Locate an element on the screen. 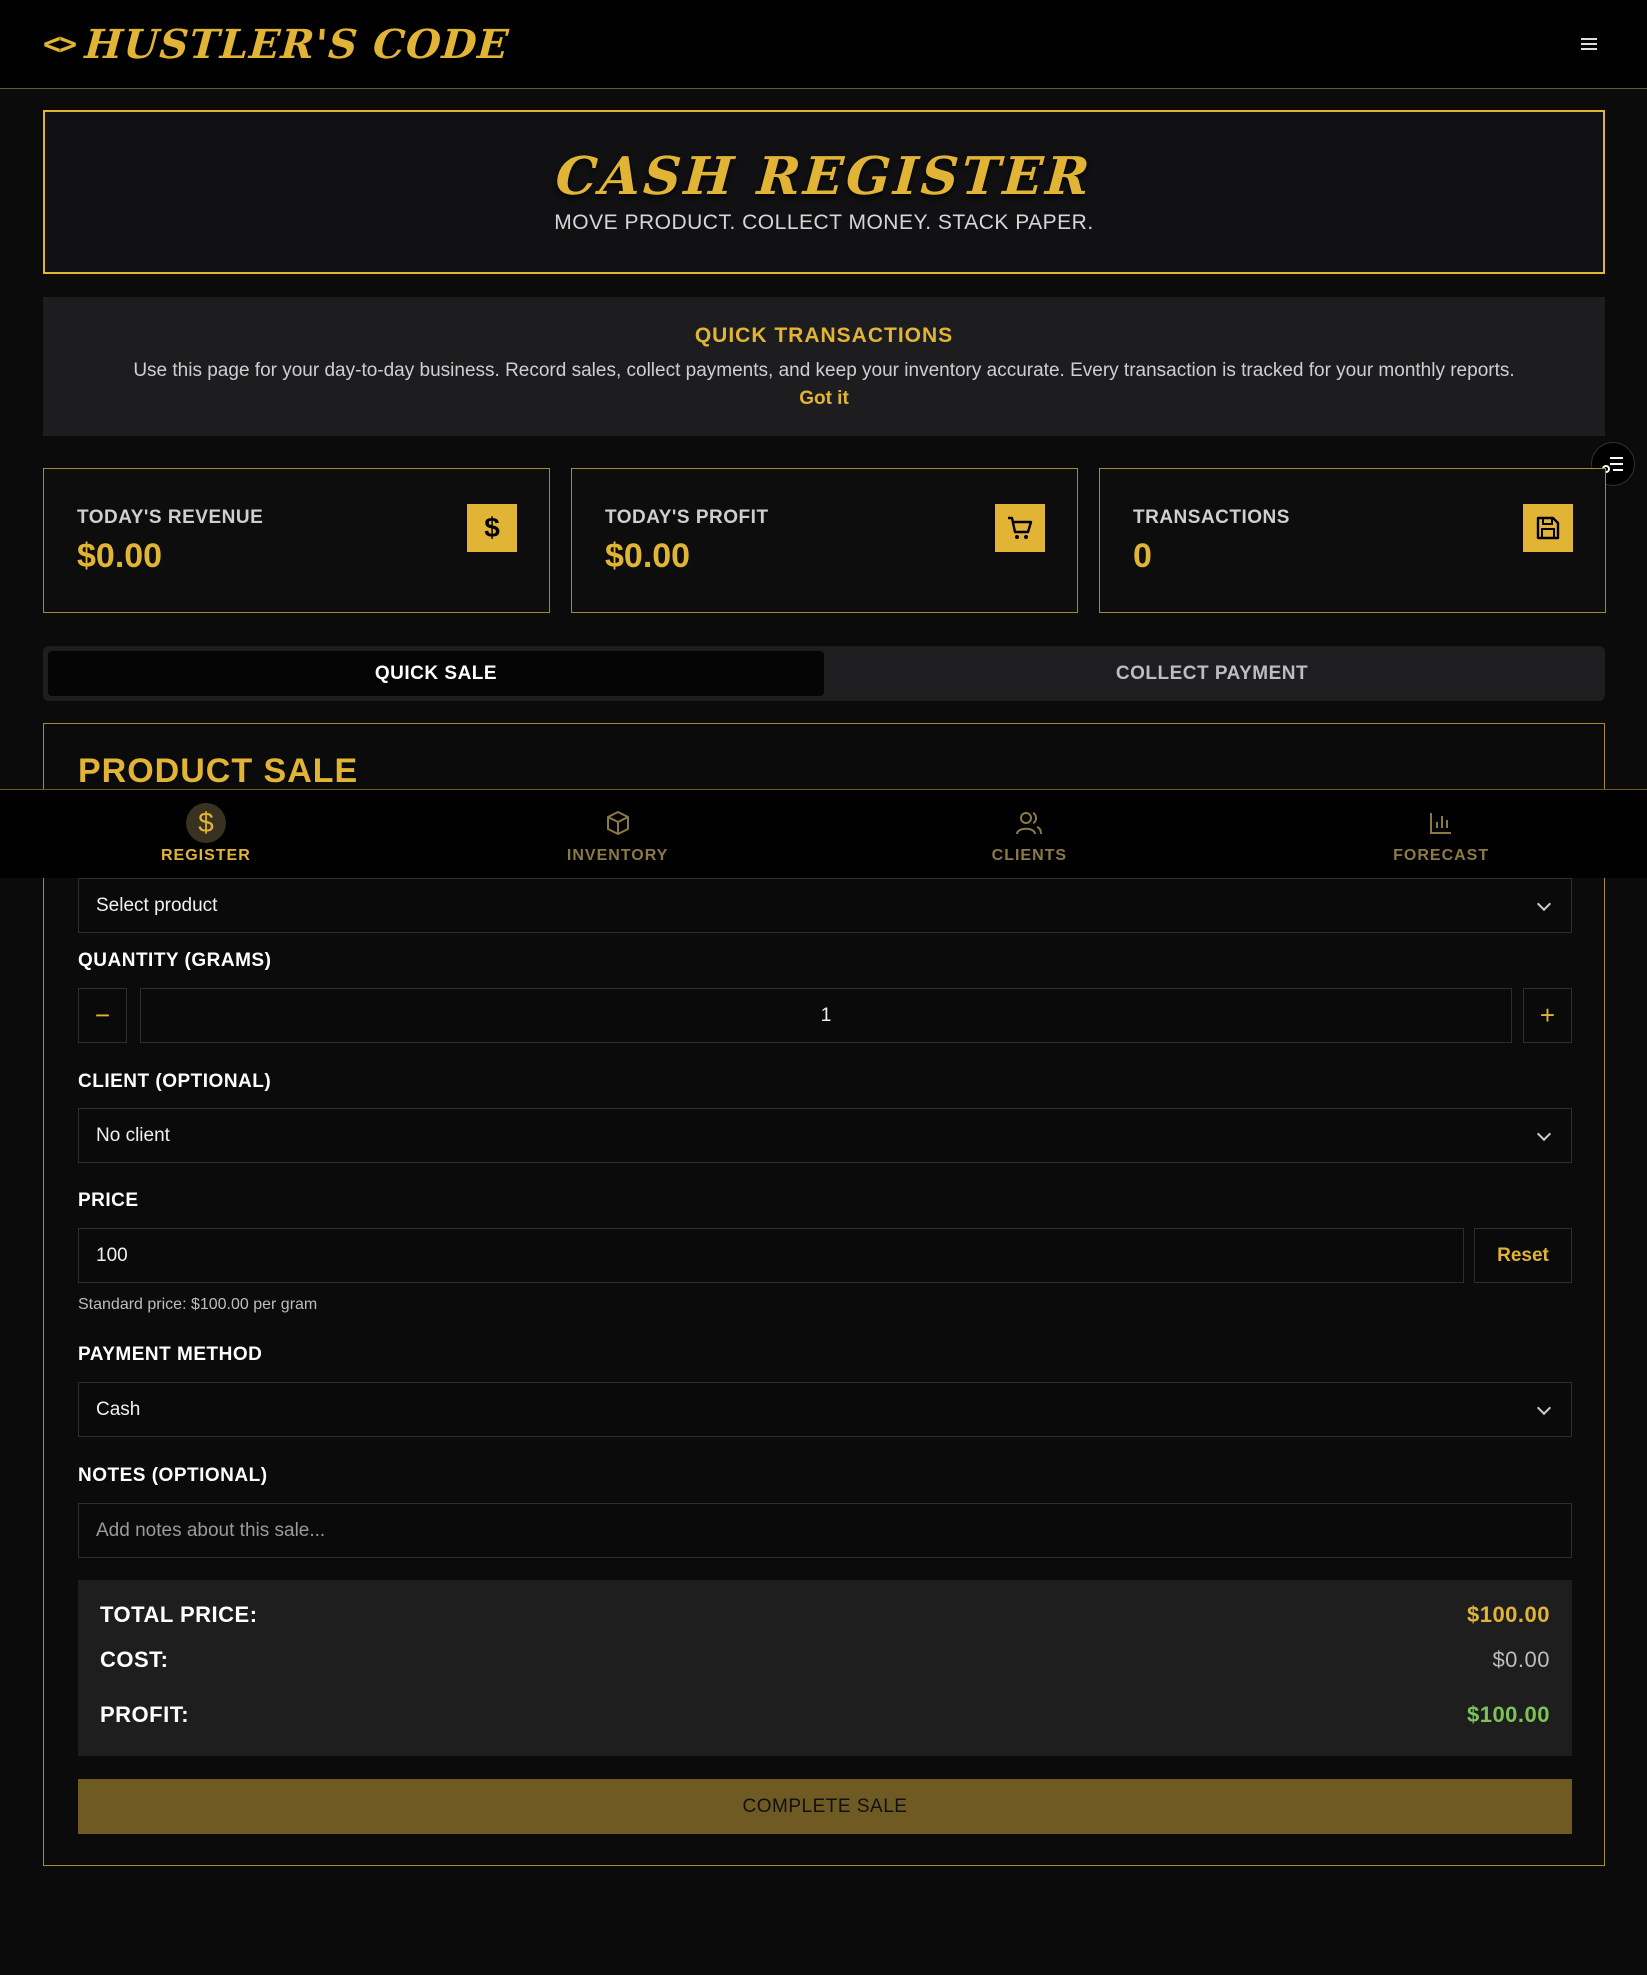  save-icon is located at coordinates (1548, 528).